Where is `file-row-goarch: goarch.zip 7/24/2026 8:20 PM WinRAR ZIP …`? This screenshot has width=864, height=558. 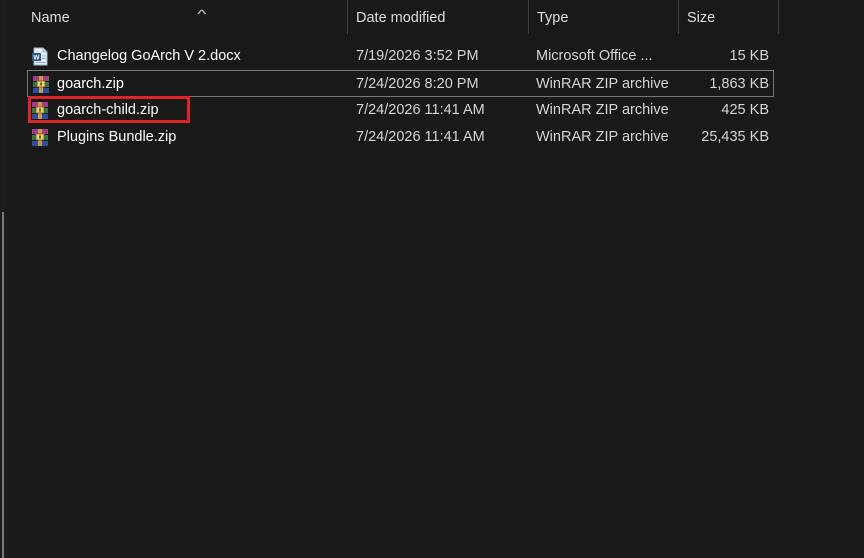 file-row-goarch: goarch.zip 7/24/2026 8:20 PM WinRAR ZIP … is located at coordinates (400, 83).